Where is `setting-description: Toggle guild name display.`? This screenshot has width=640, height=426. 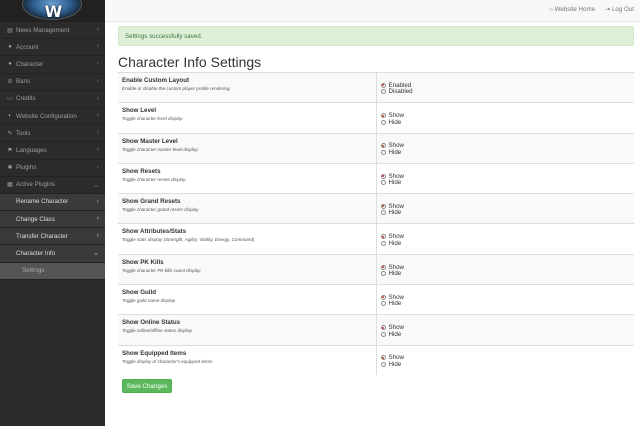 setting-description: Toggle guild name display. is located at coordinates (149, 301).